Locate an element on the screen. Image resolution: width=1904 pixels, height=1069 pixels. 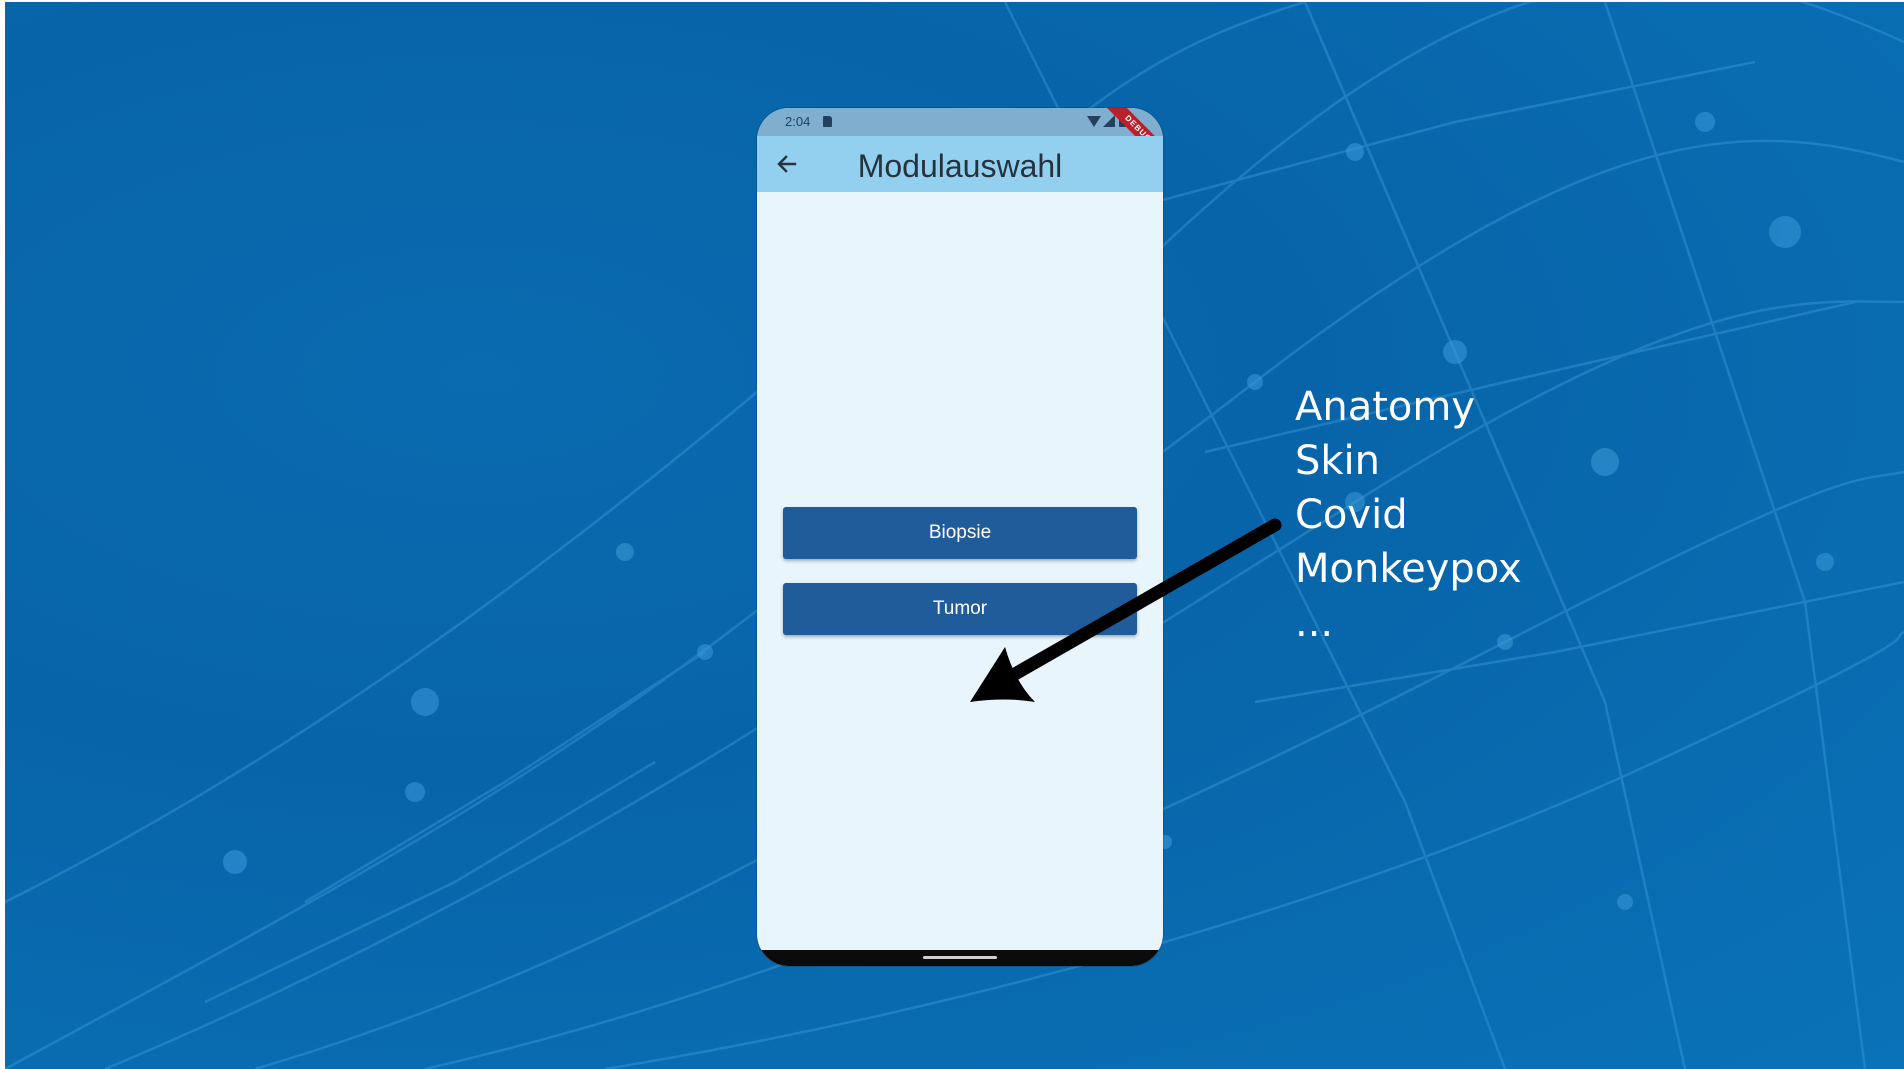
status-bar: 2:04 is located at coordinates (960, 122).